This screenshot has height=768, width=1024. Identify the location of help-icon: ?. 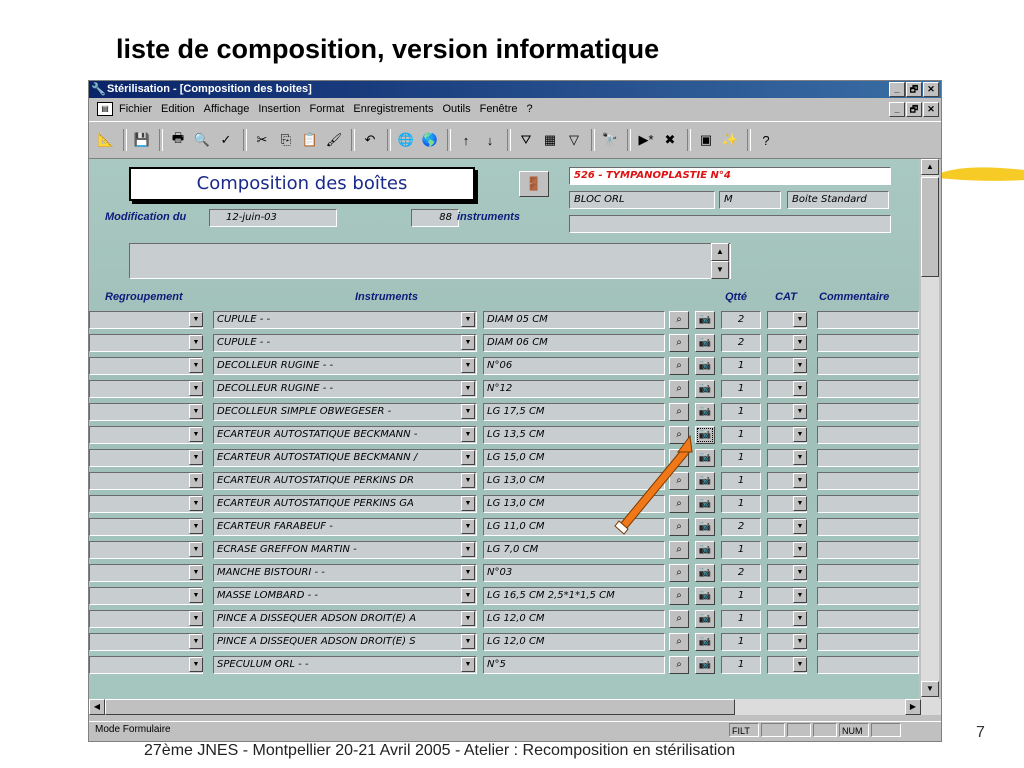
(766, 140).